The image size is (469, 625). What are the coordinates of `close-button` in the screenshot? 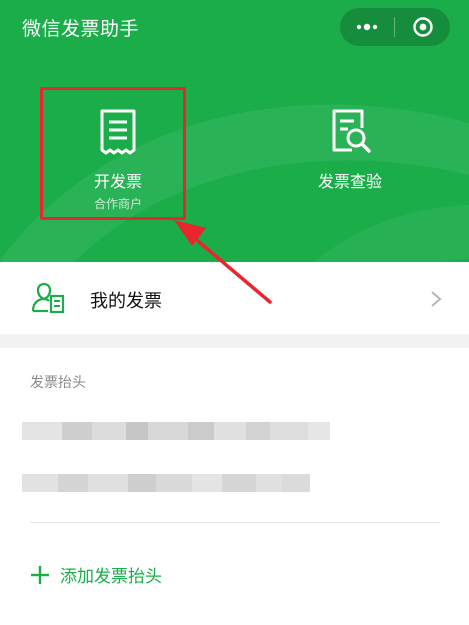 It's located at (422, 27).